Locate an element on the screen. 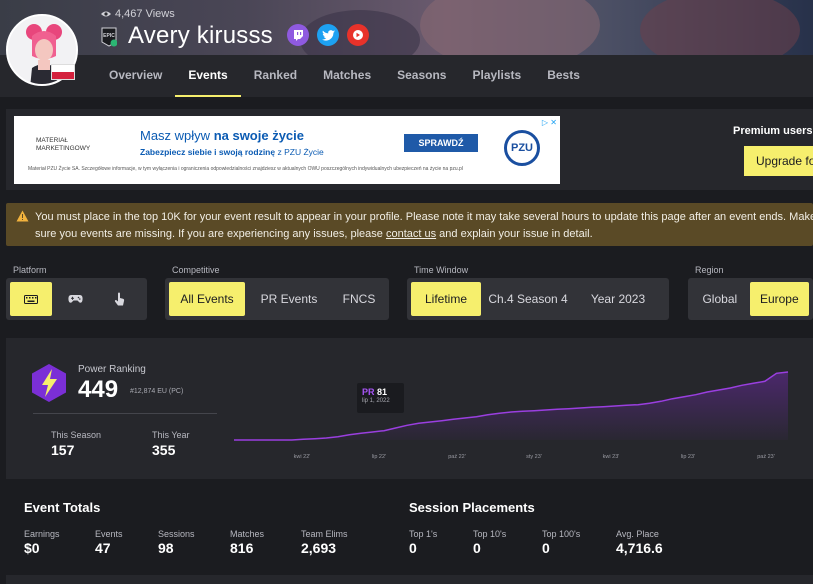  tab-playlists: Playlists is located at coordinates (496, 76).